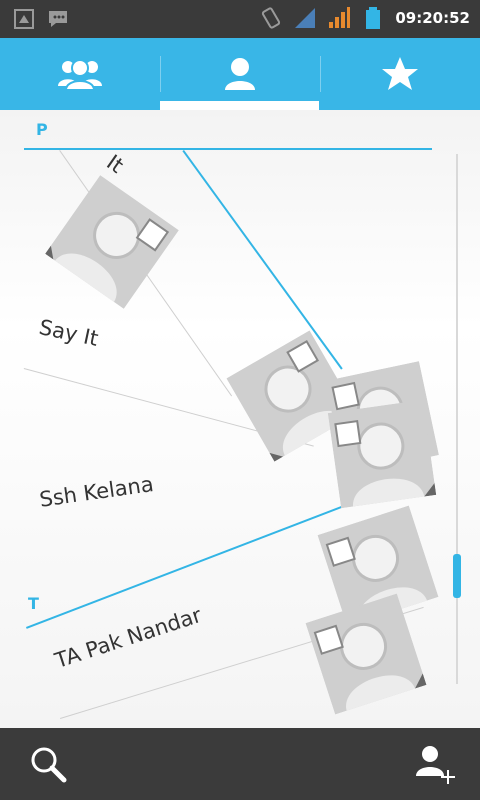  I want to click on tab-contacts, so click(240, 74).